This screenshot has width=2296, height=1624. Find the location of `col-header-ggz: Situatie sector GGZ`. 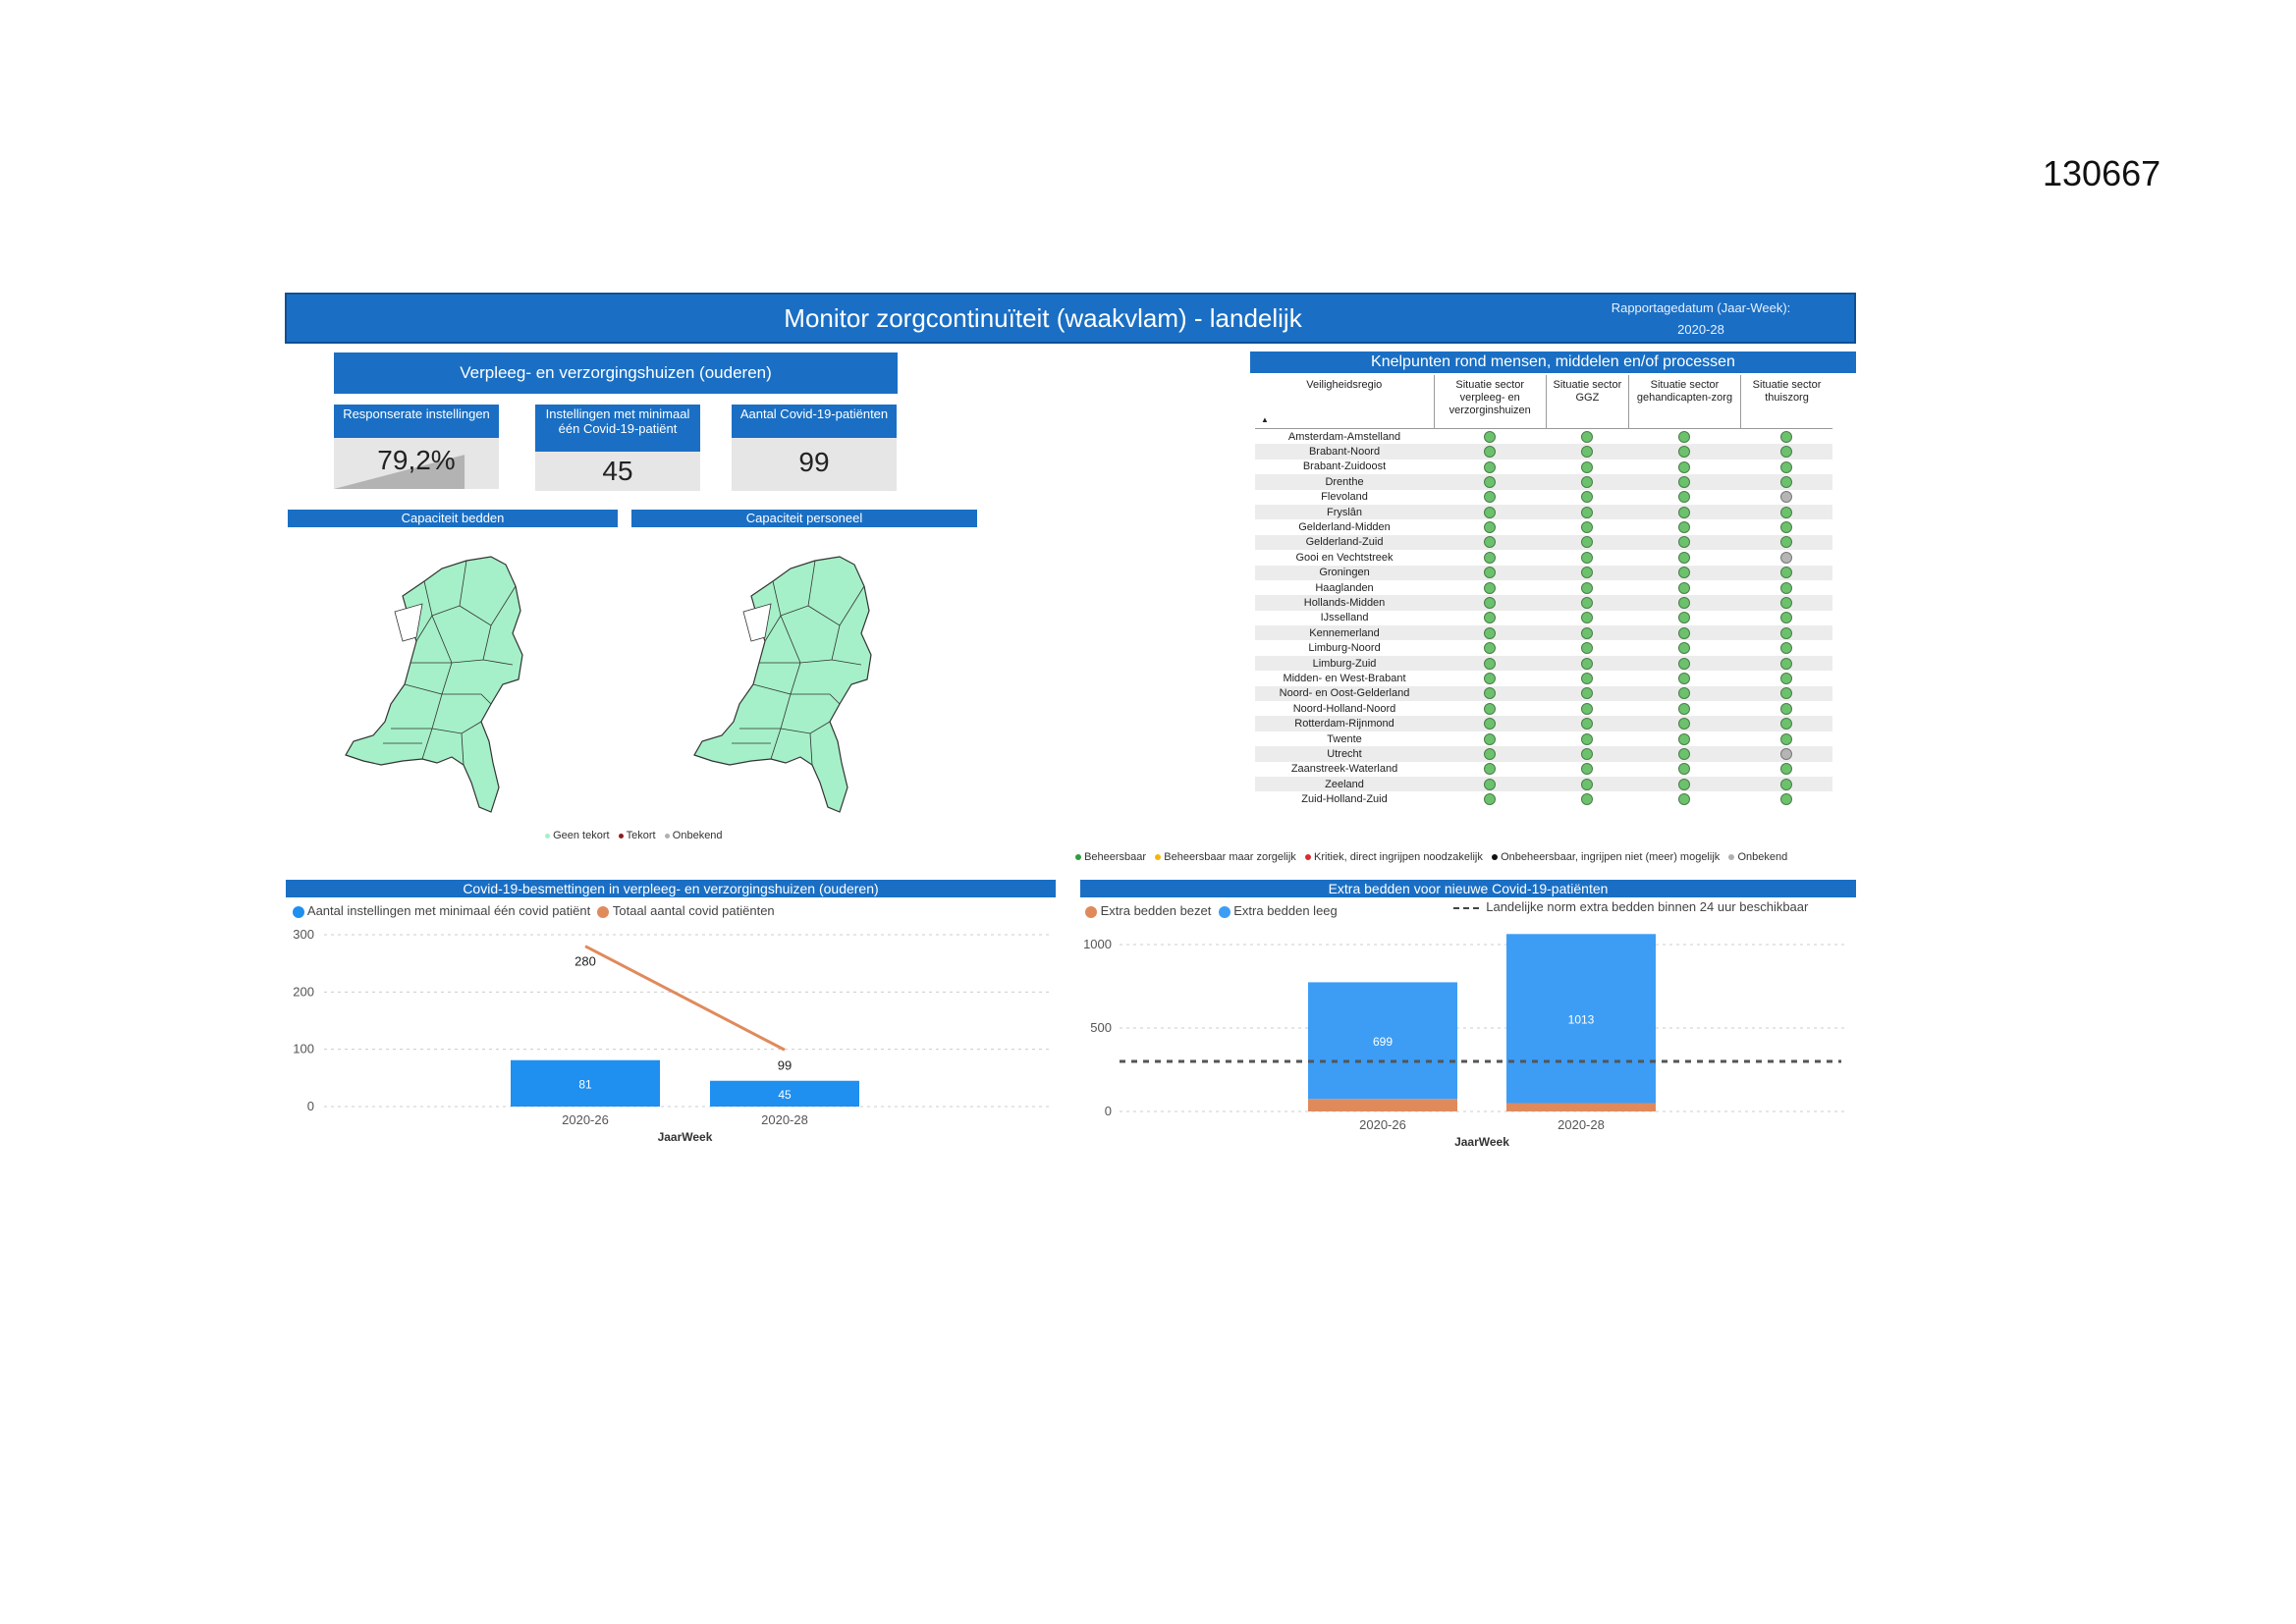

col-header-ggz: Situatie sector GGZ is located at coordinates (1587, 402).